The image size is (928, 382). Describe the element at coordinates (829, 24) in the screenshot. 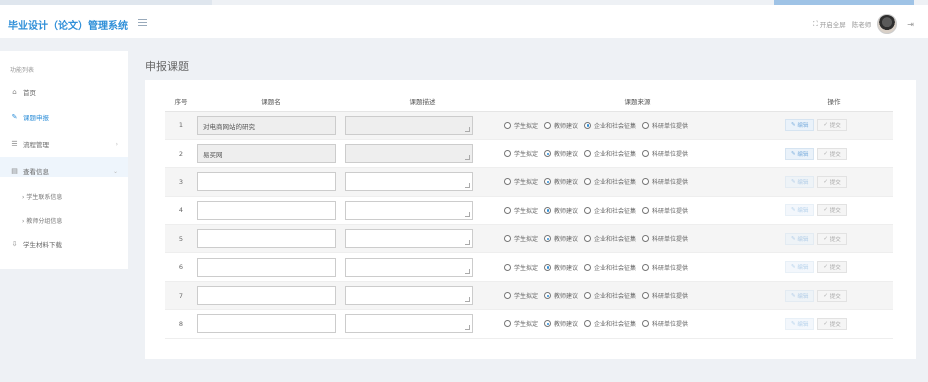

I see `fullscreen-button: ⛶ 开启全屏` at that location.